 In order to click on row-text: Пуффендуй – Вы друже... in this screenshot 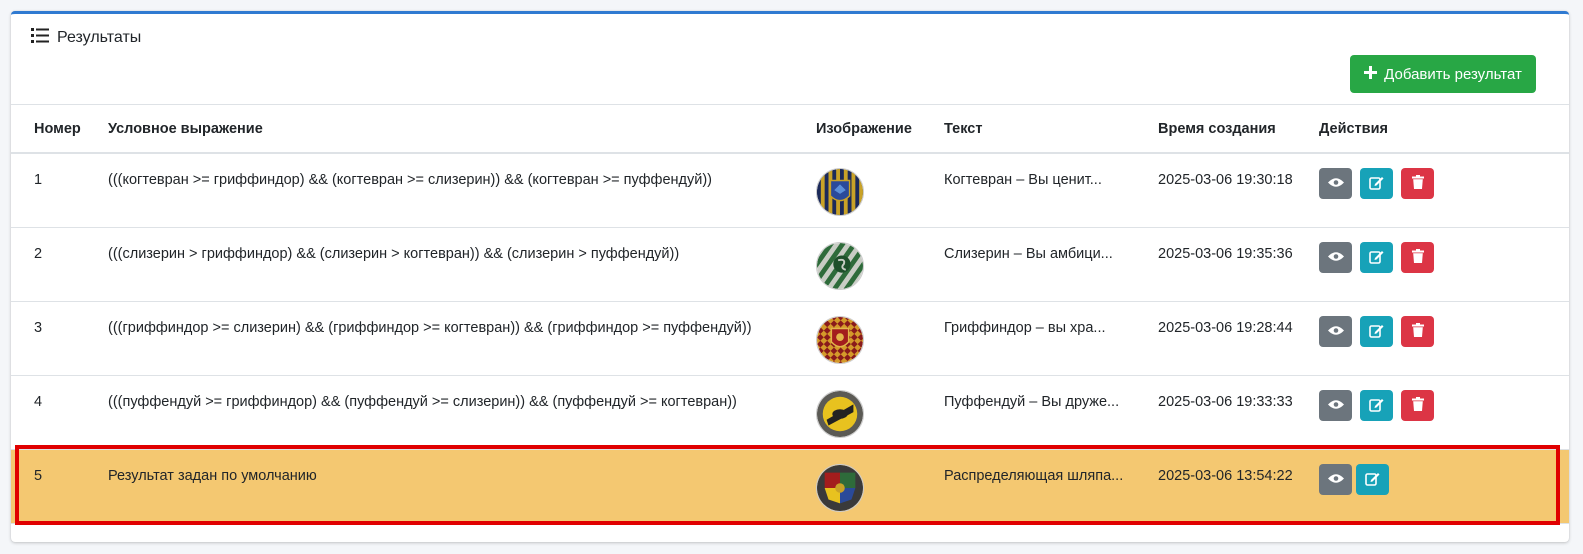, I will do `click(1032, 402)`.